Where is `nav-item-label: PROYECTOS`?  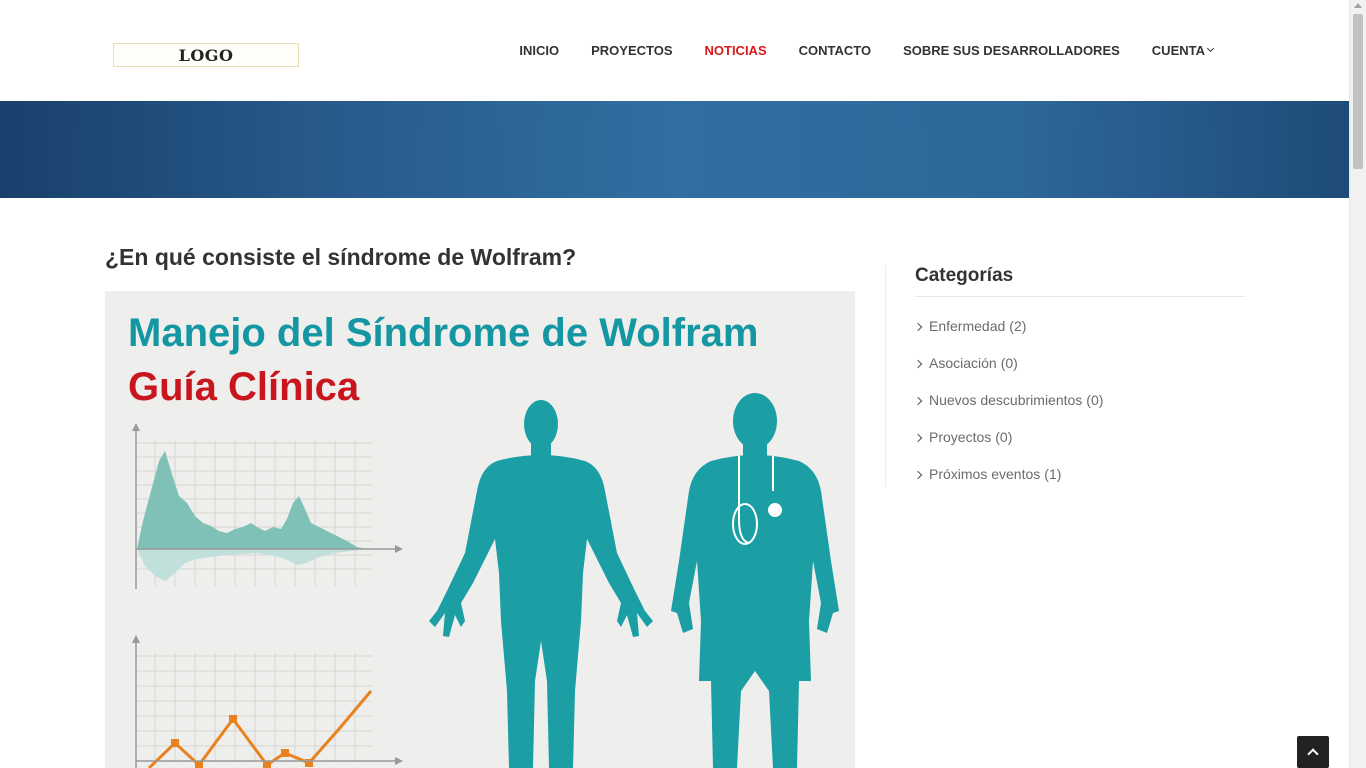
nav-item-label: PROYECTOS is located at coordinates (632, 50).